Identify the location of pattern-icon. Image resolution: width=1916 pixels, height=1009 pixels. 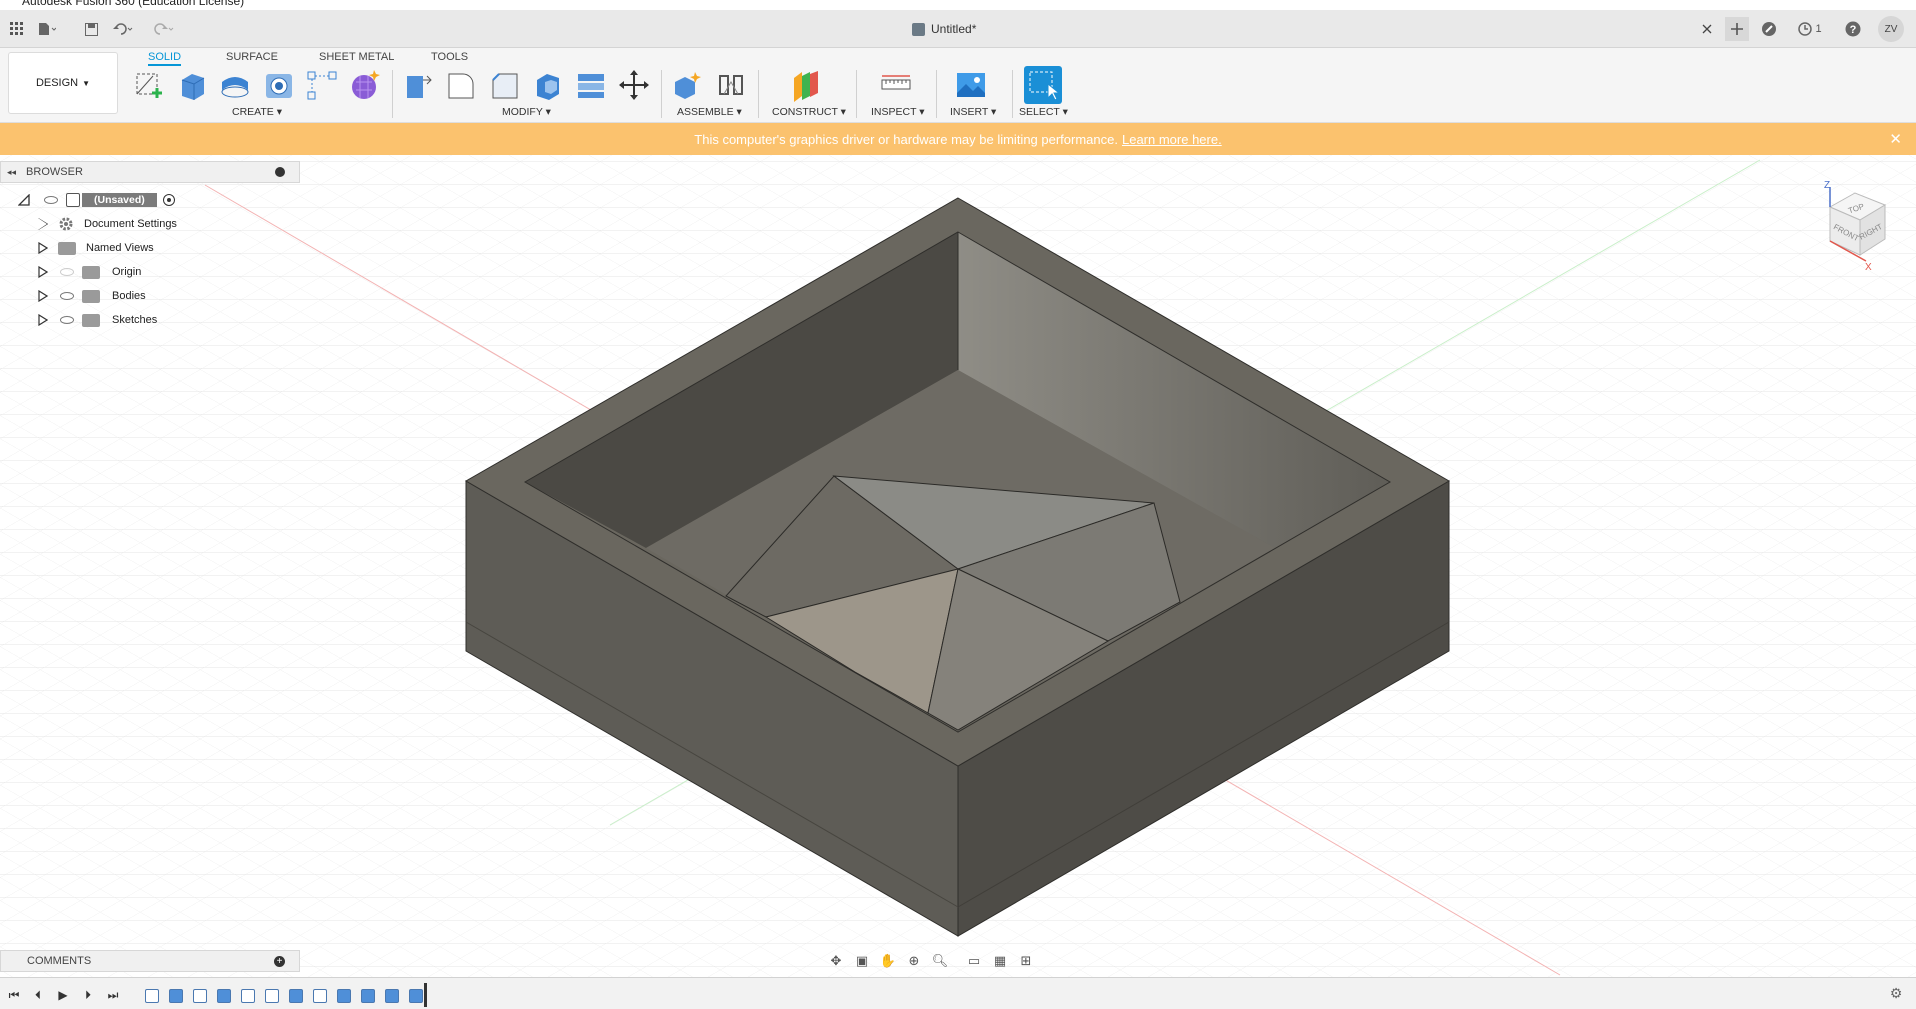
(322, 85).